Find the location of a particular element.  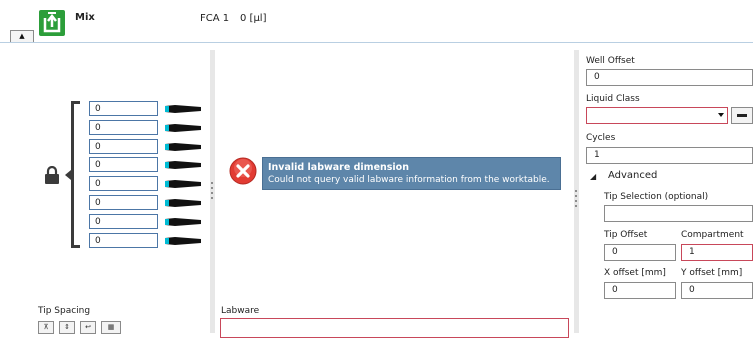

right-splitter is located at coordinates (576, 191).